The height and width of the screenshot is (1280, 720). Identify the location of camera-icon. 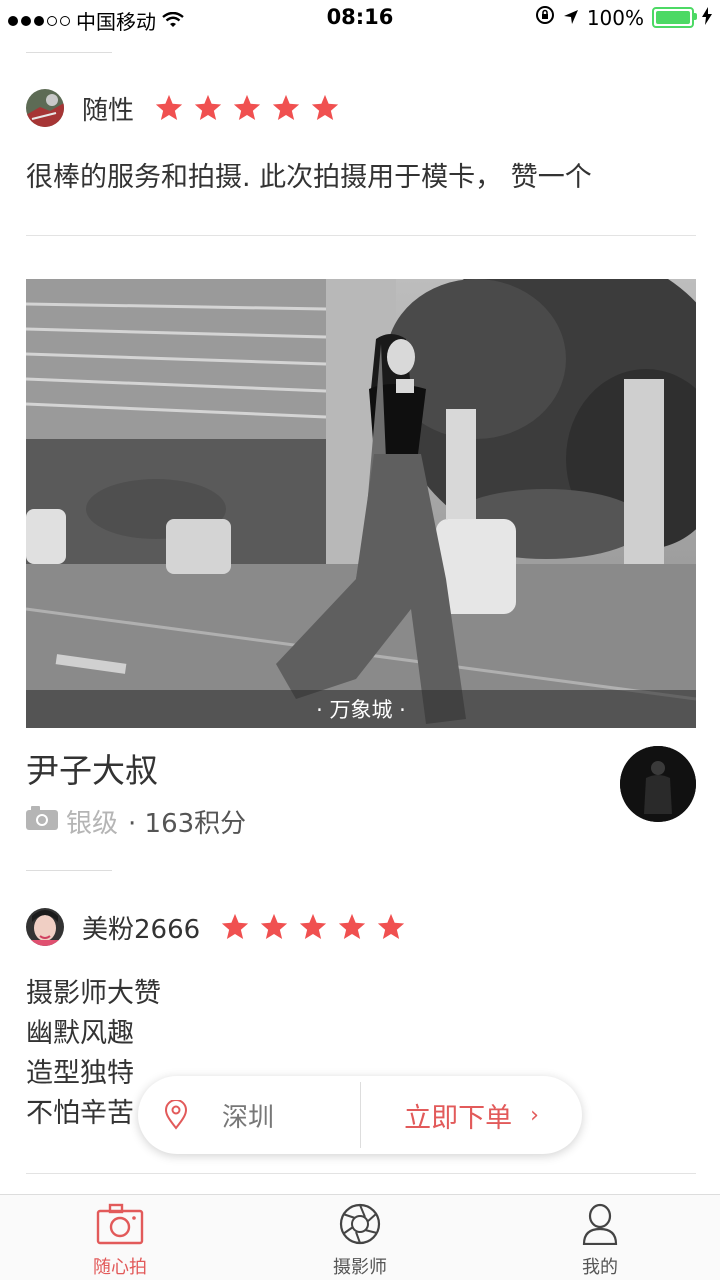
(120, 1224).